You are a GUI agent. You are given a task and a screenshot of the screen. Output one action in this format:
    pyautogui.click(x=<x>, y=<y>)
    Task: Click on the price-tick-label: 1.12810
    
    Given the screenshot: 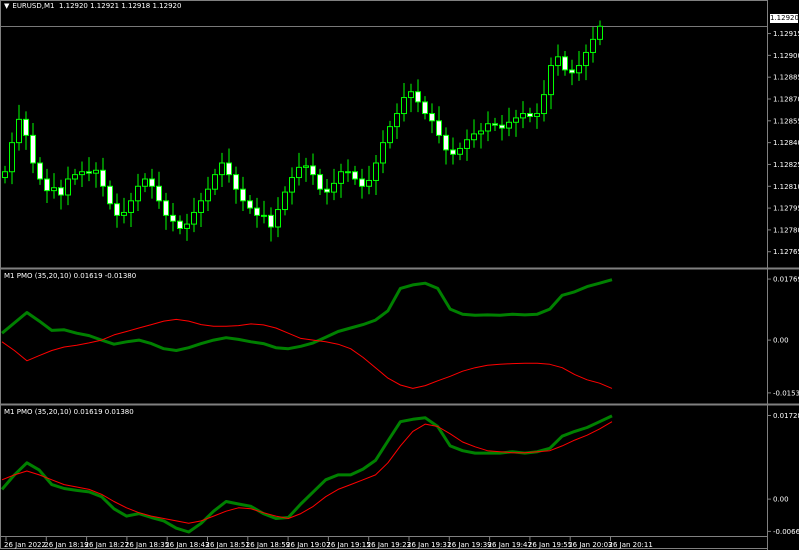 What is the action you would take?
    pyautogui.click(x=786, y=187)
    